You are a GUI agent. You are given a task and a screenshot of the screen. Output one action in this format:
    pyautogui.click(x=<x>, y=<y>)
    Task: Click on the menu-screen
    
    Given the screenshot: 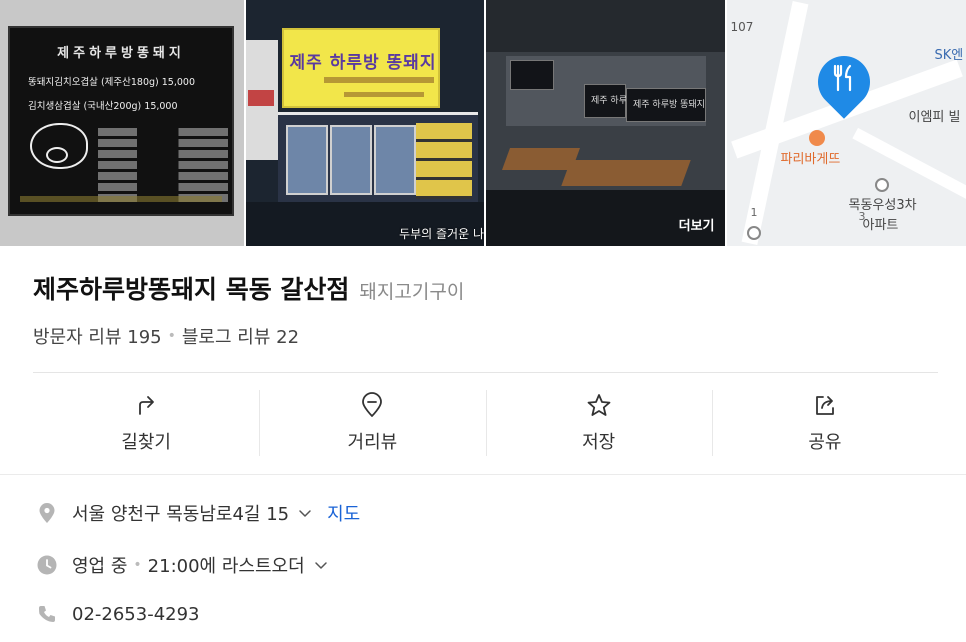 What is the action you would take?
    pyautogui.click(x=532, y=75)
    